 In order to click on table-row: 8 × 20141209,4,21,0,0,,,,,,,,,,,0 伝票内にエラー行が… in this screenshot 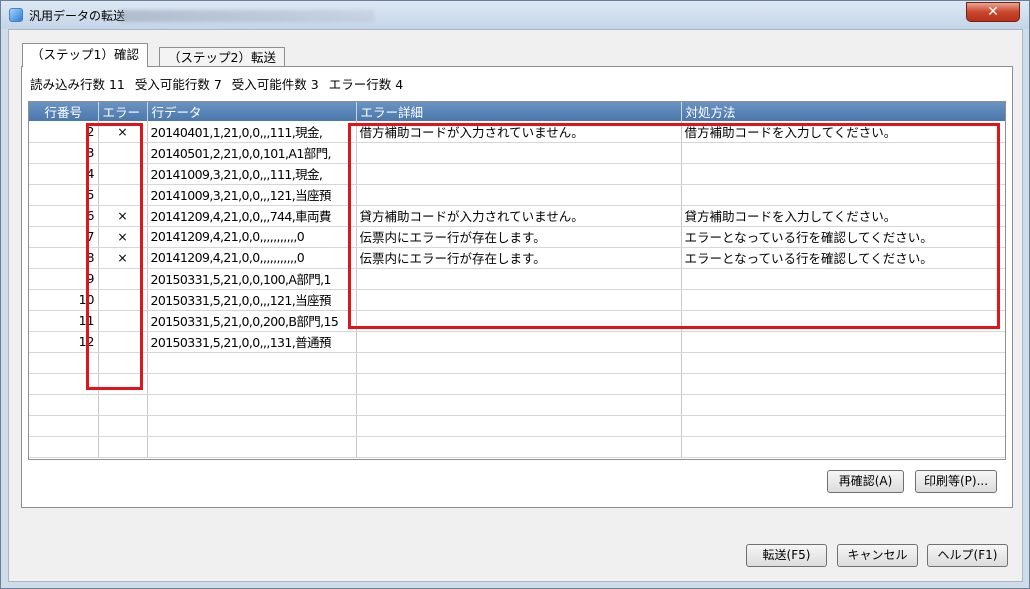, I will do `click(517, 258)`.